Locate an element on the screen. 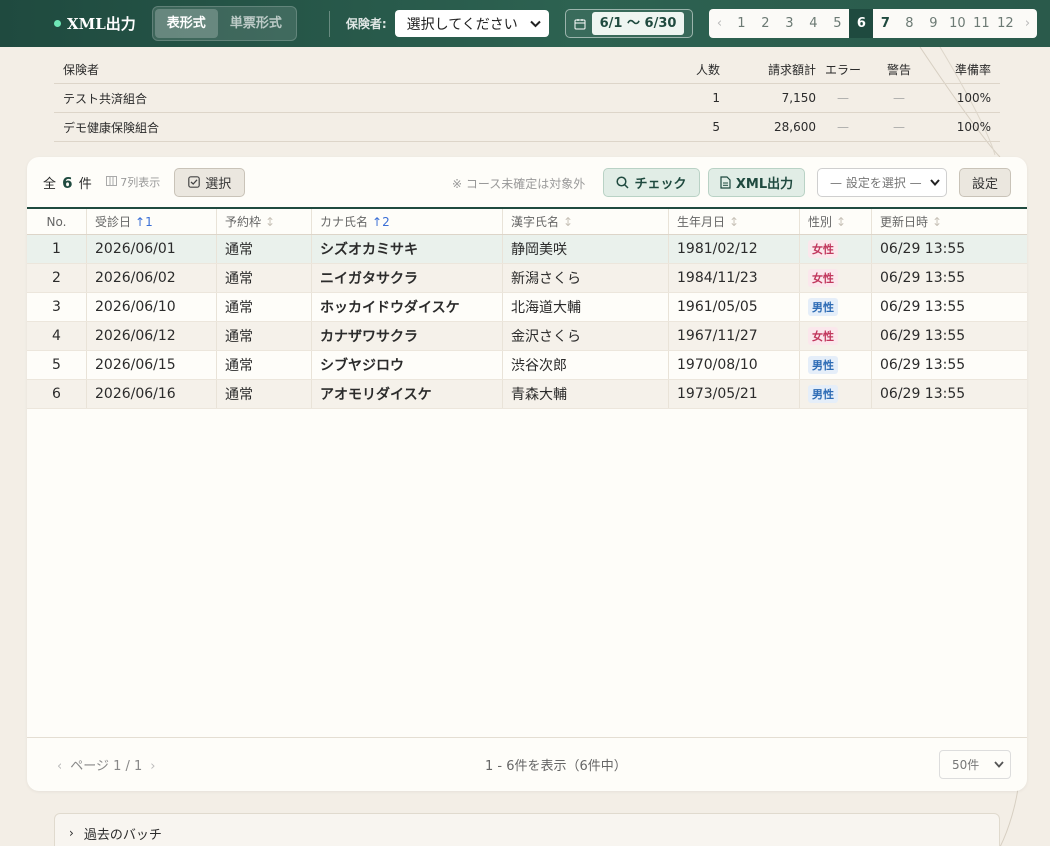 This screenshot has height=846, width=1050. exam-date-cell: 2026/06/16 is located at coordinates (152, 394).